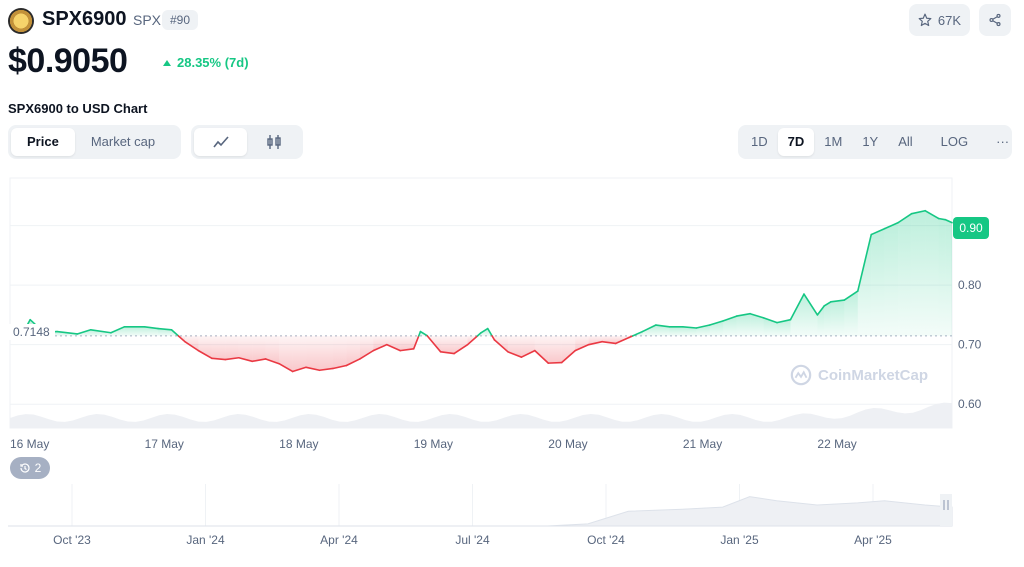 The height and width of the screenshot is (567, 1024). Describe the element at coordinates (970, 315) in the screenshot. I see `y-axis: 0.600.700.800.90` at that location.